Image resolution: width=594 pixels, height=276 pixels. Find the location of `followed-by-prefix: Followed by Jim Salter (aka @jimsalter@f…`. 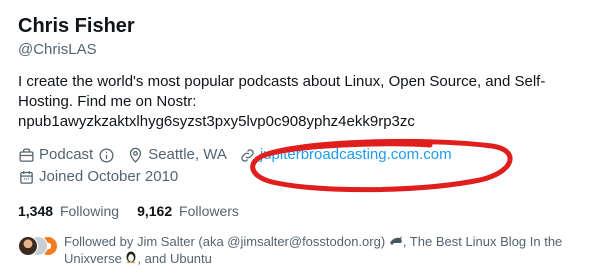

followed-by-prefix: Followed by Jim Salter (aka @jimsalter@f… is located at coordinates (225, 241).